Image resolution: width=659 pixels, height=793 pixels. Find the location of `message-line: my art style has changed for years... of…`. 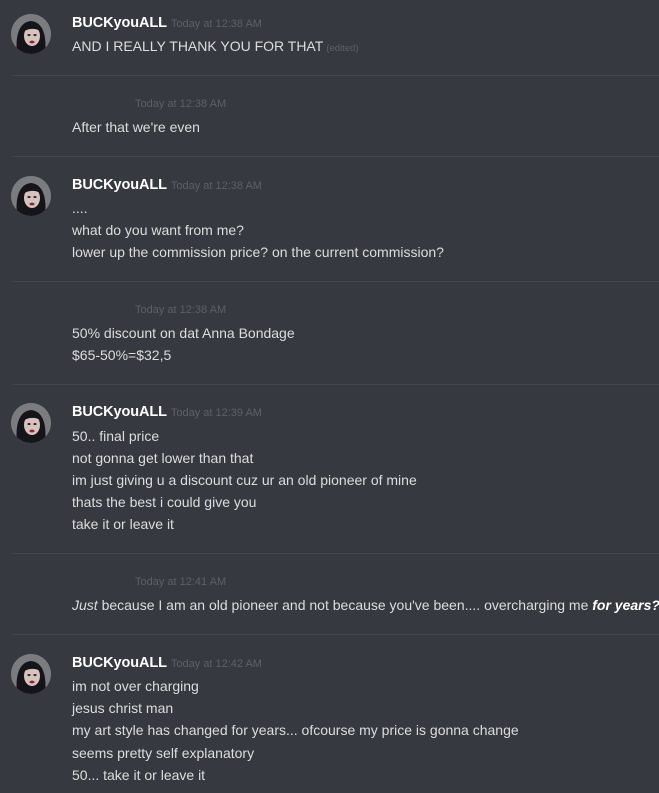

message-line: my art style has changed for years... of… is located at coordinates (295, 730).